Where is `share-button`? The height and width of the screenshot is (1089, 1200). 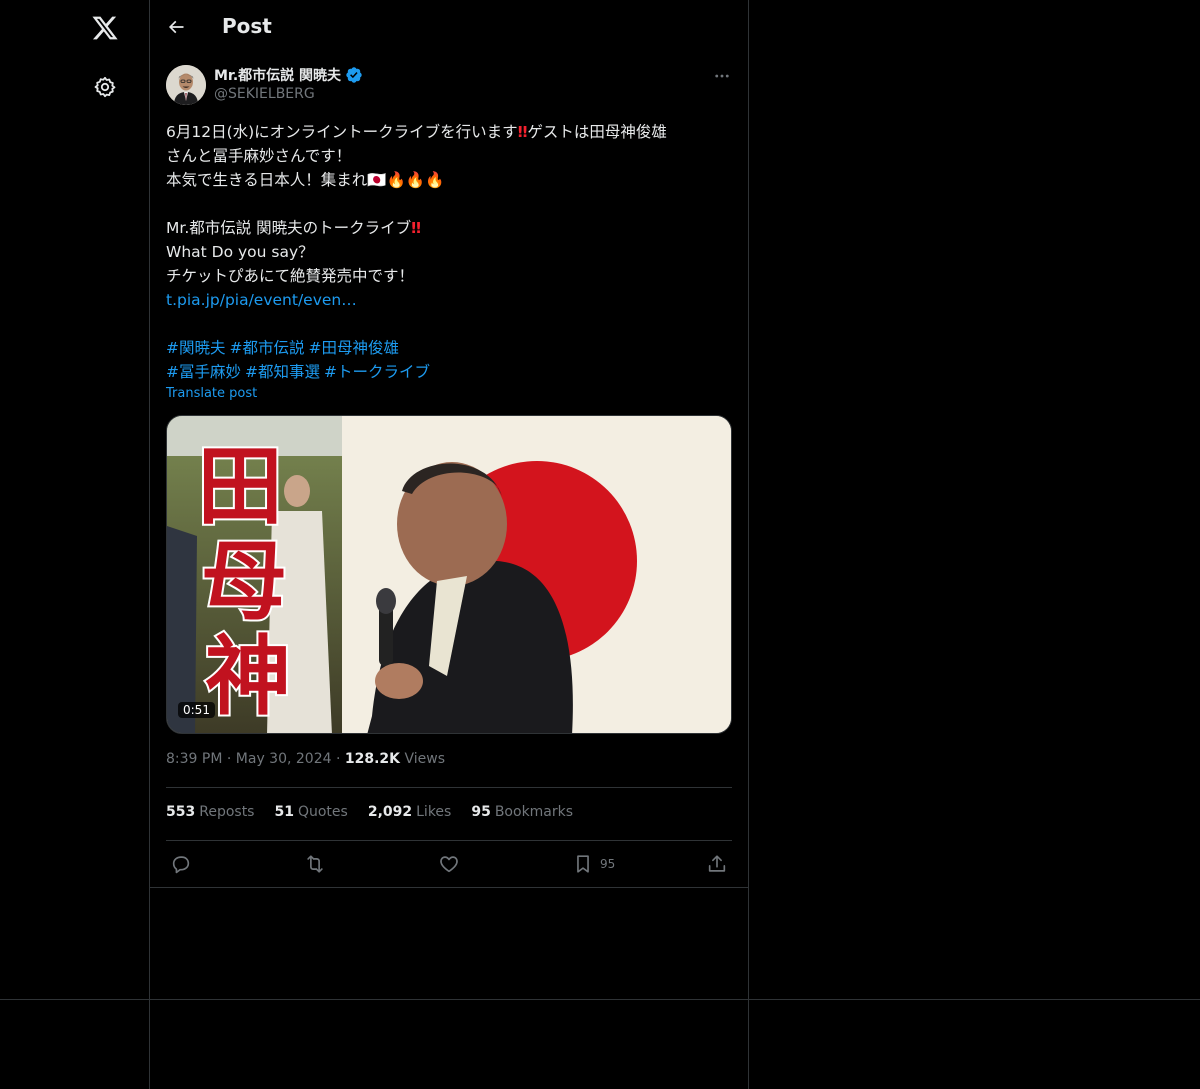 share-button is located at coordinates (717, 864).